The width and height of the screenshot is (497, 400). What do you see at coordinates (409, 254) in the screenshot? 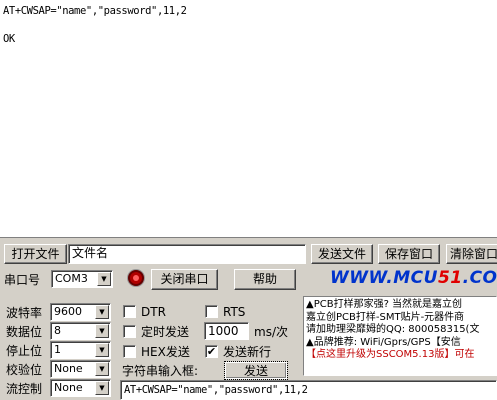
I see `save-window-button: 保存窗口` at bounding box center [409, 254].